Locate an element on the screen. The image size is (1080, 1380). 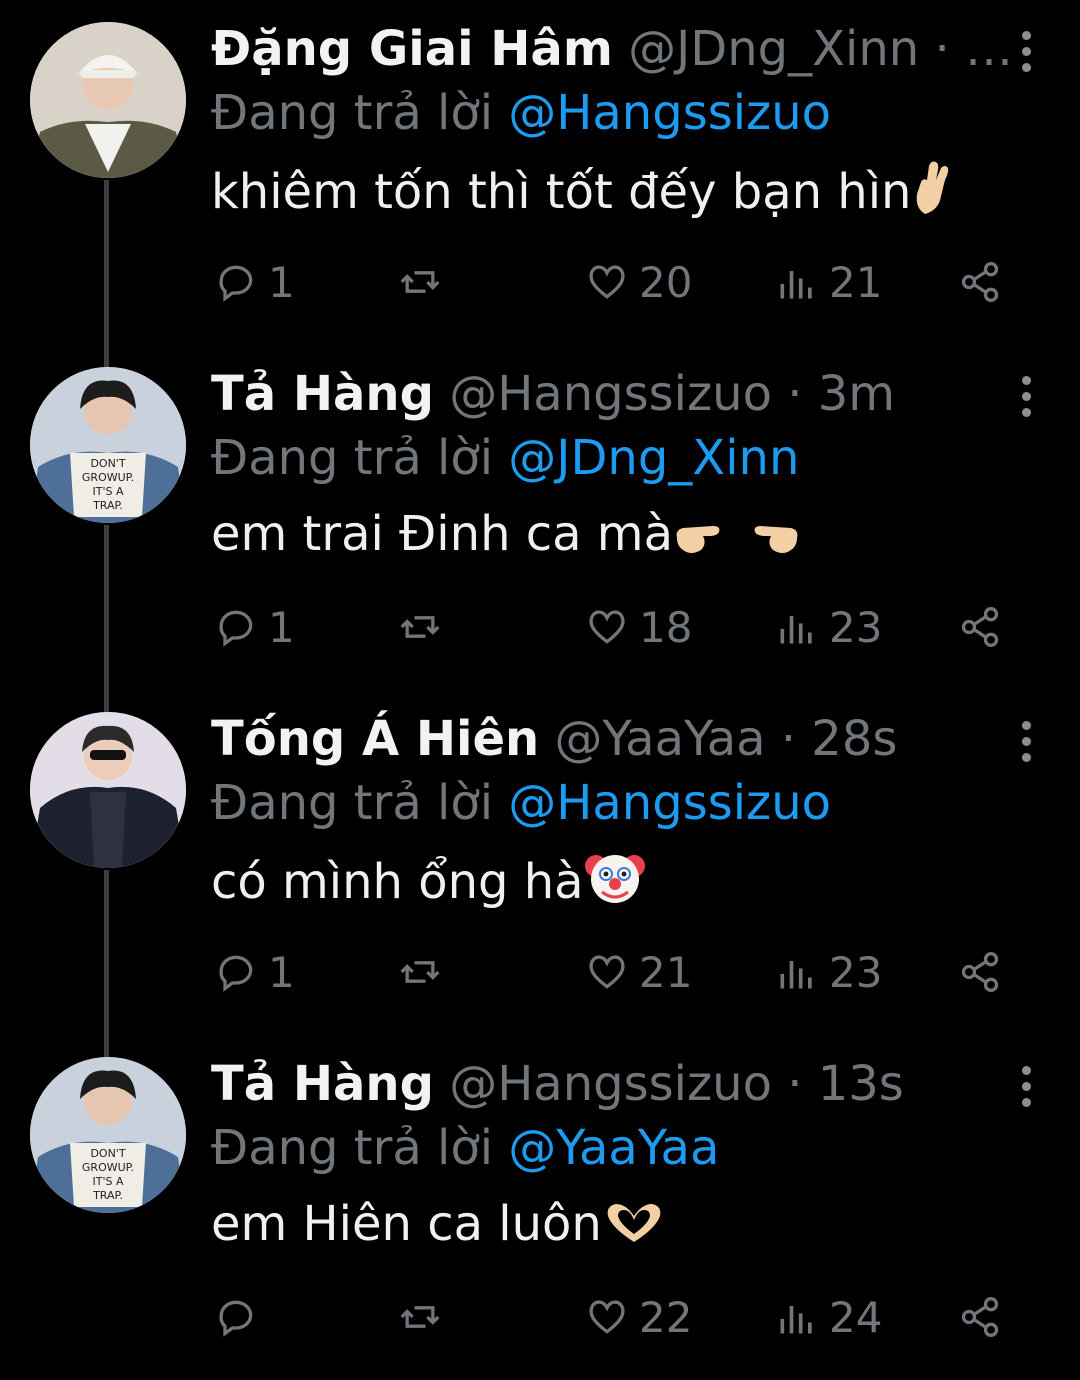
replying-to: Đang trả lời @JDng_Xinn is located at coordinates (505, 458).